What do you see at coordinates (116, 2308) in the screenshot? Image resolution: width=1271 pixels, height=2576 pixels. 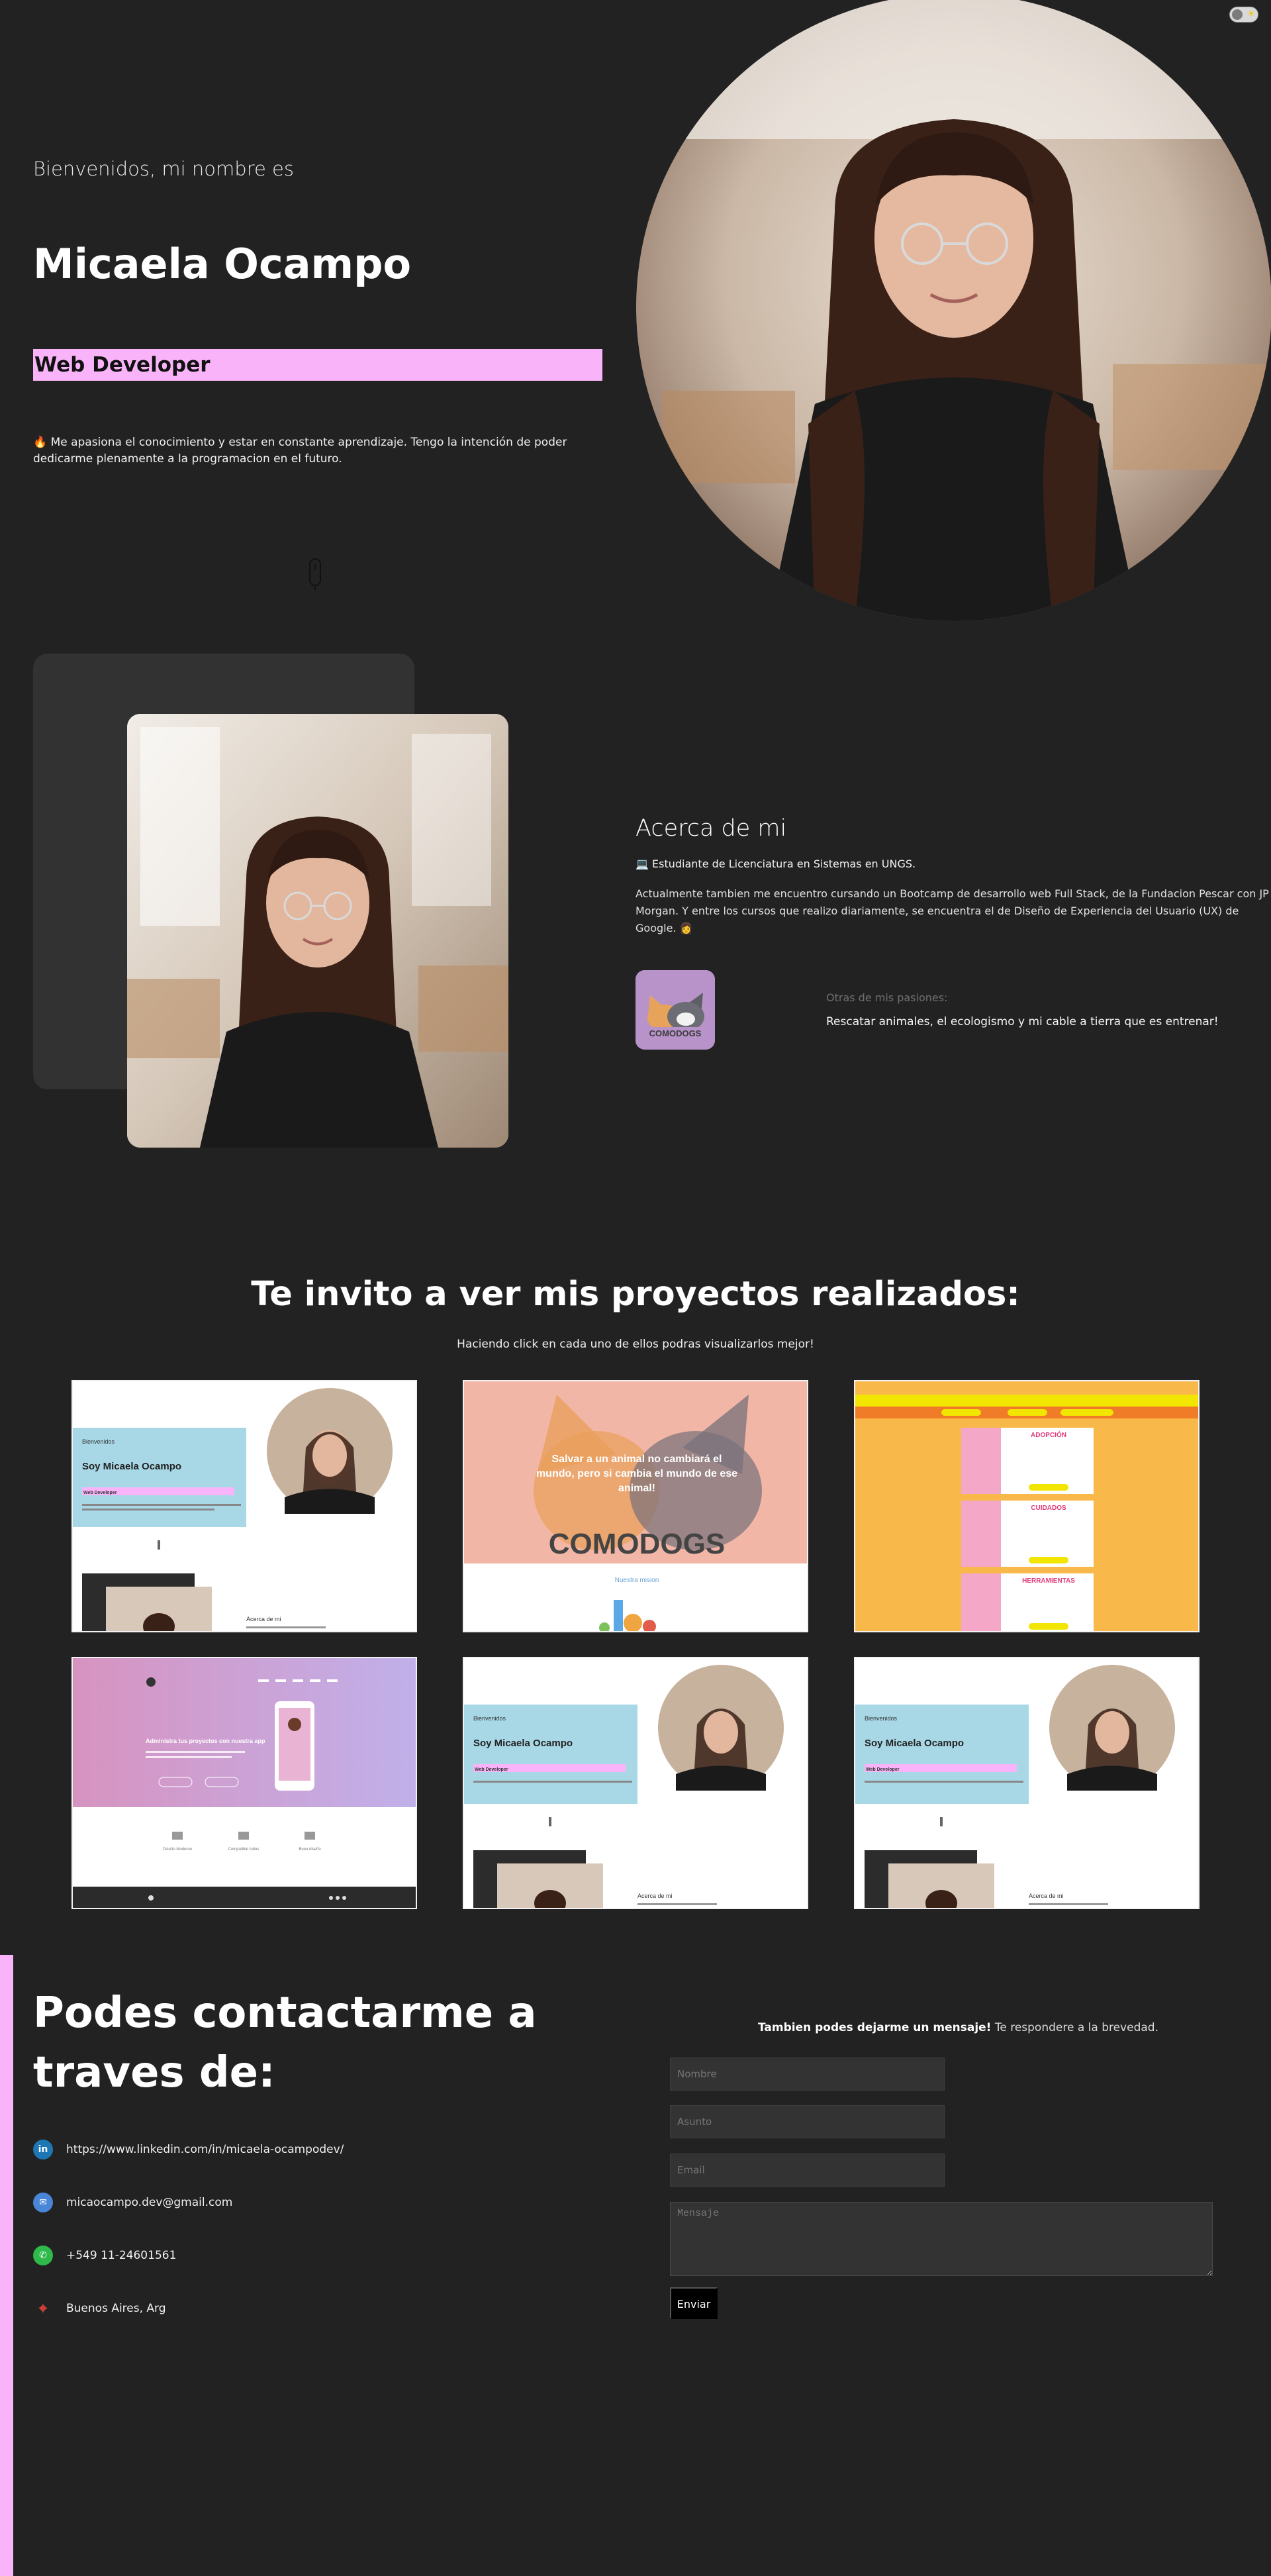 I see `contact-location-text: Buenos Aires, Arg` at bounding box center [116, 2308].